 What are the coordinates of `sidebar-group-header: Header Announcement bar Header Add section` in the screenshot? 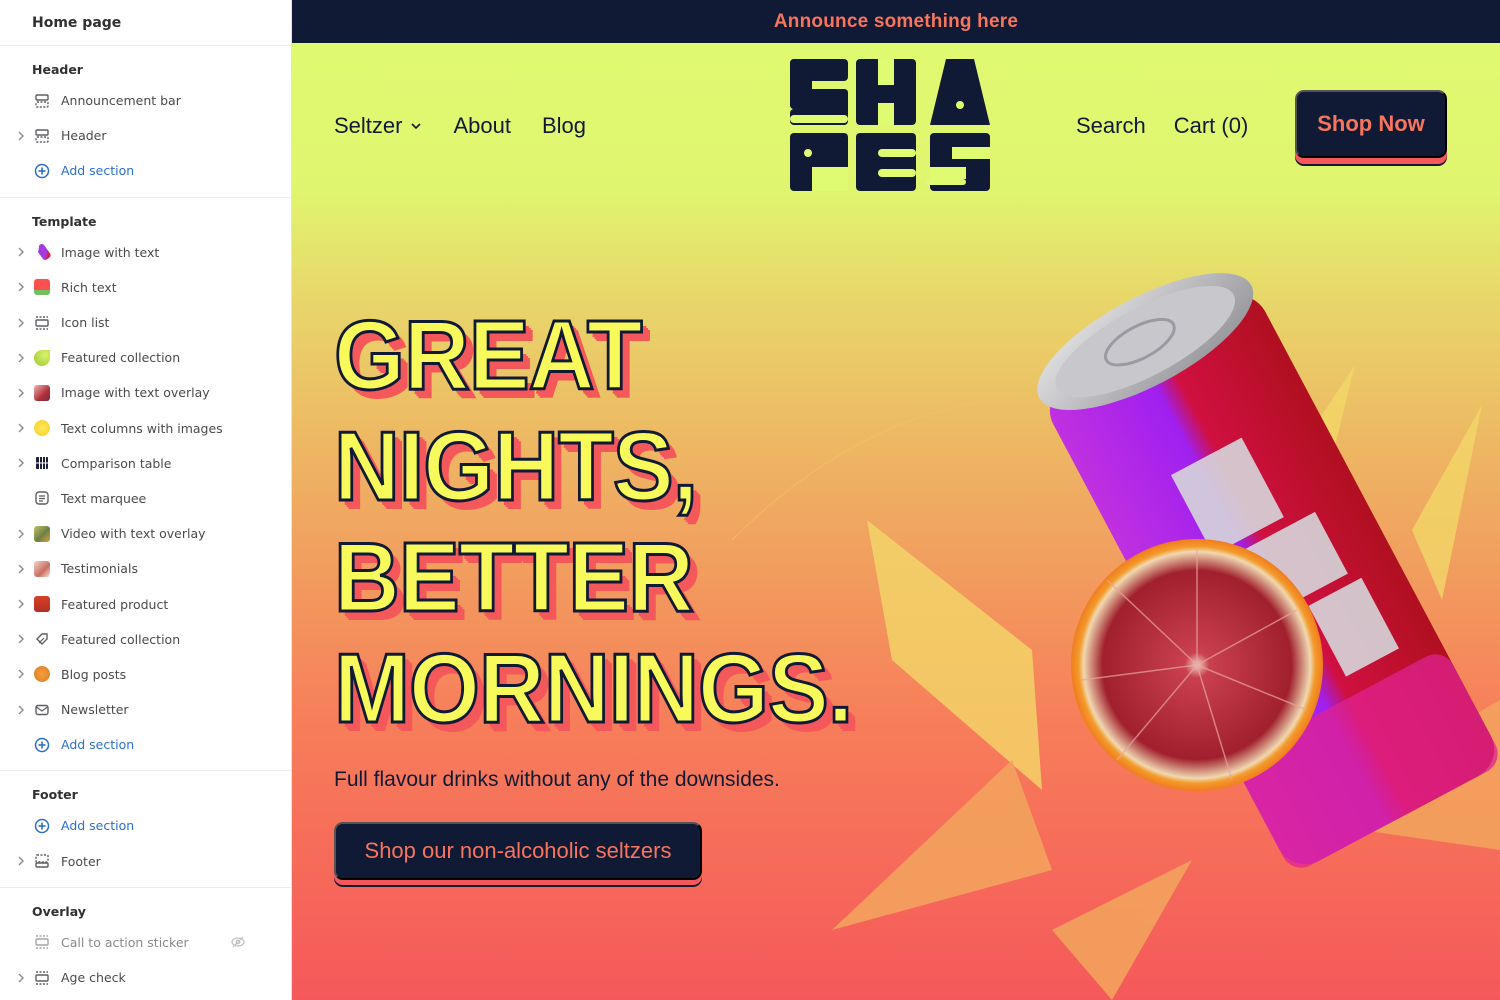 It's located at (145, 122).